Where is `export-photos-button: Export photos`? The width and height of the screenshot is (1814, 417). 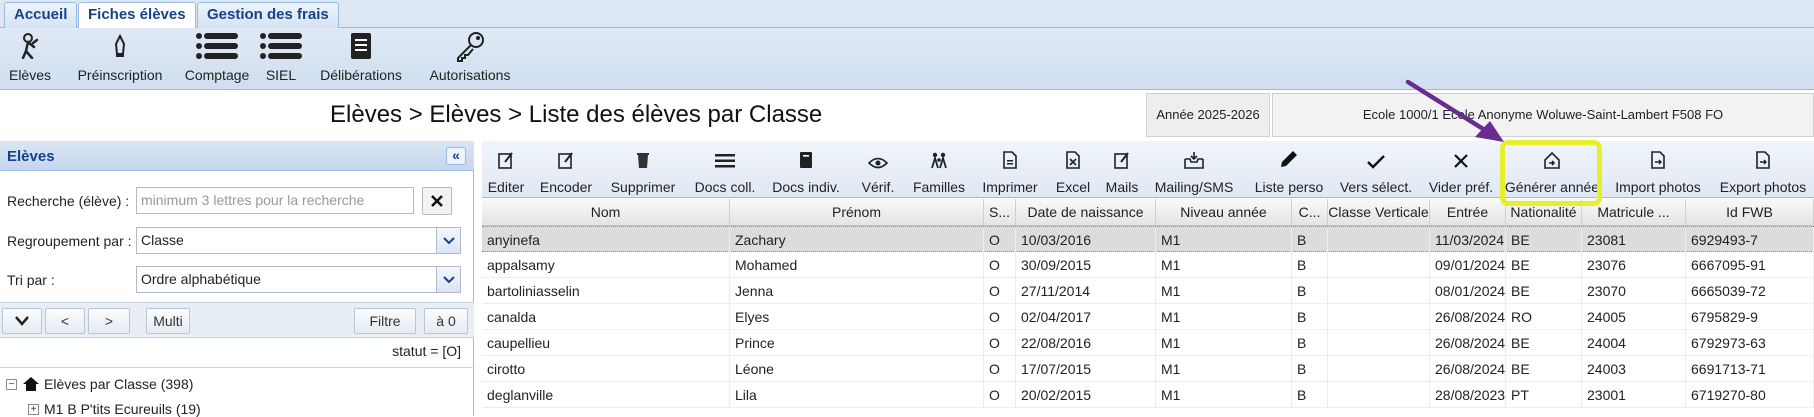
export-photos-button: Export photos is located at coordinates (1763, 169).